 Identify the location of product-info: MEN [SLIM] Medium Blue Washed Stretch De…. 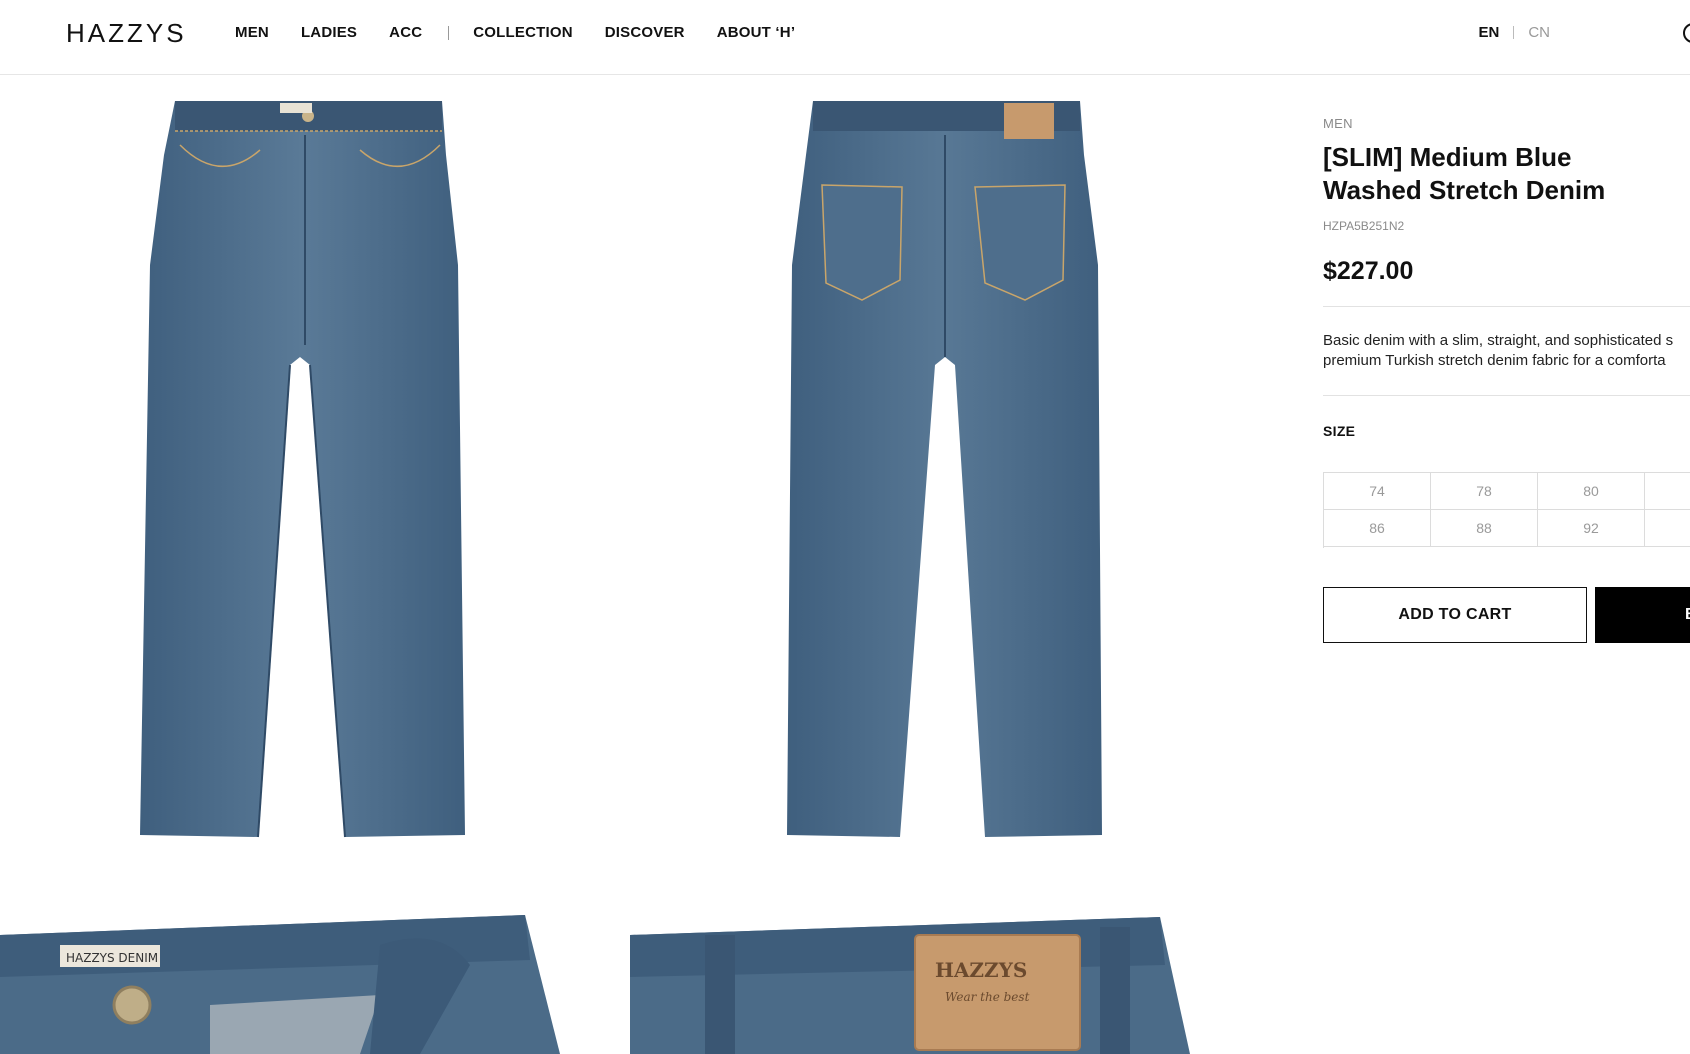
(1506, 274).